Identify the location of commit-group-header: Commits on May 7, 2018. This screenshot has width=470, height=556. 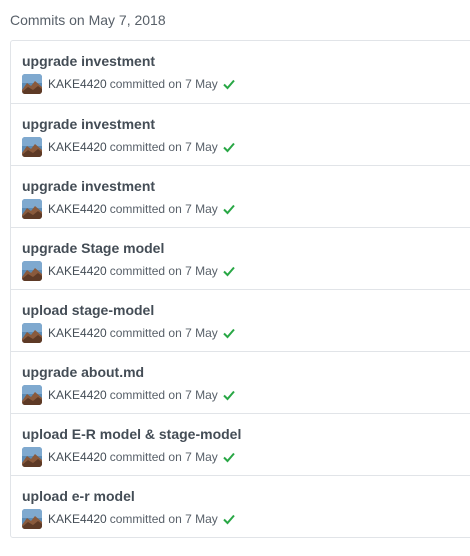
(88, 20).